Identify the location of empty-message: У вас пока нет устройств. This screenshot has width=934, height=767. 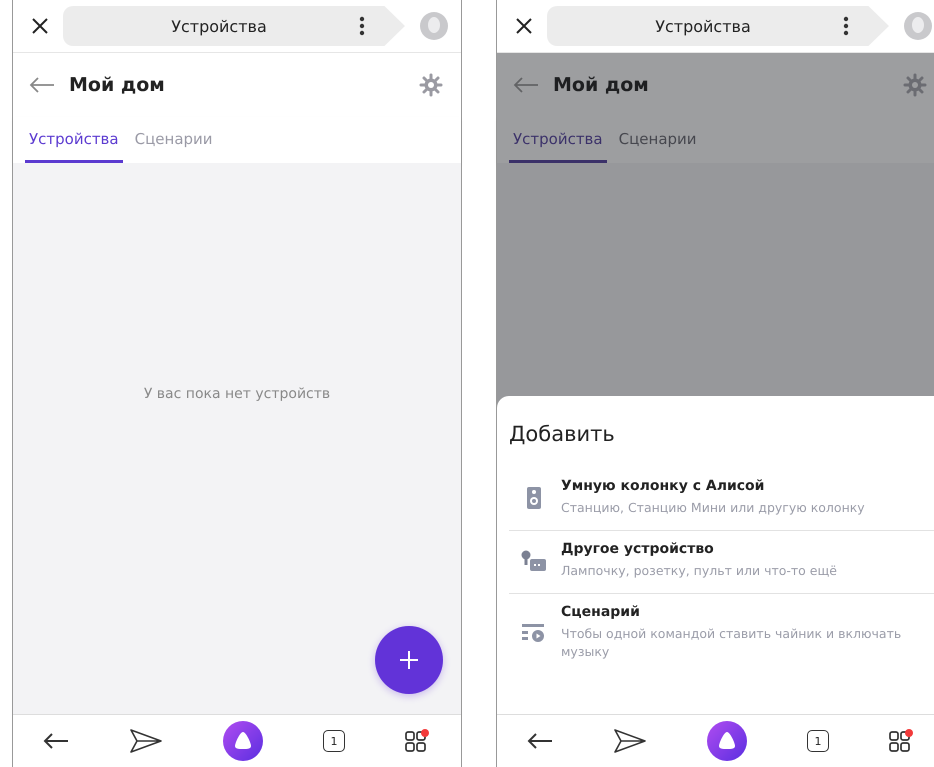
(237, 394).